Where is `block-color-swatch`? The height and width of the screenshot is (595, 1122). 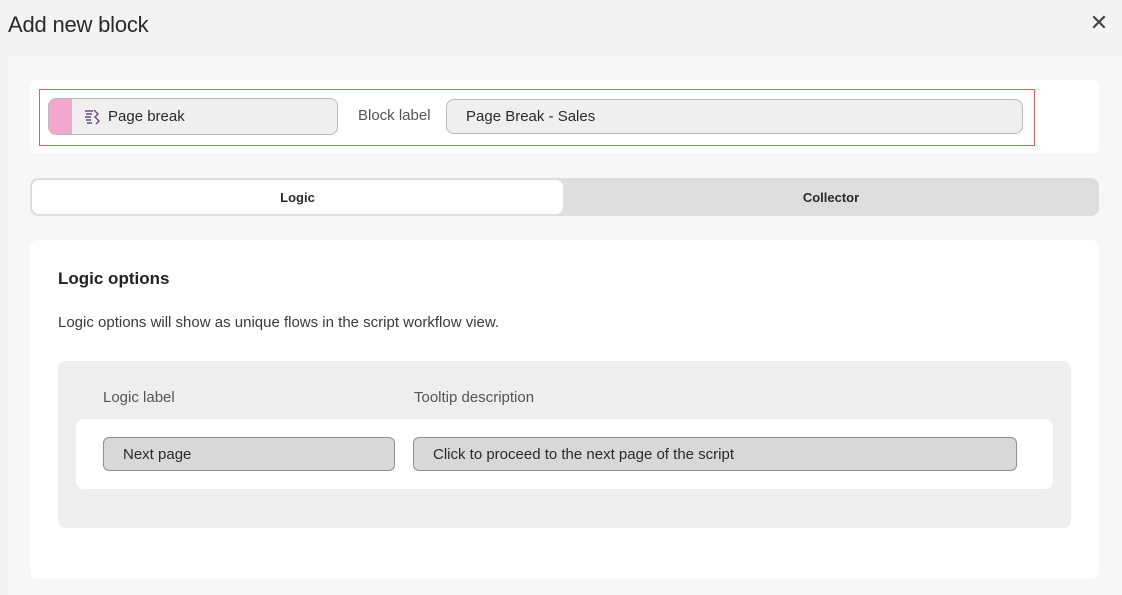
block-color-swatch is located at coordinates (60, 116).